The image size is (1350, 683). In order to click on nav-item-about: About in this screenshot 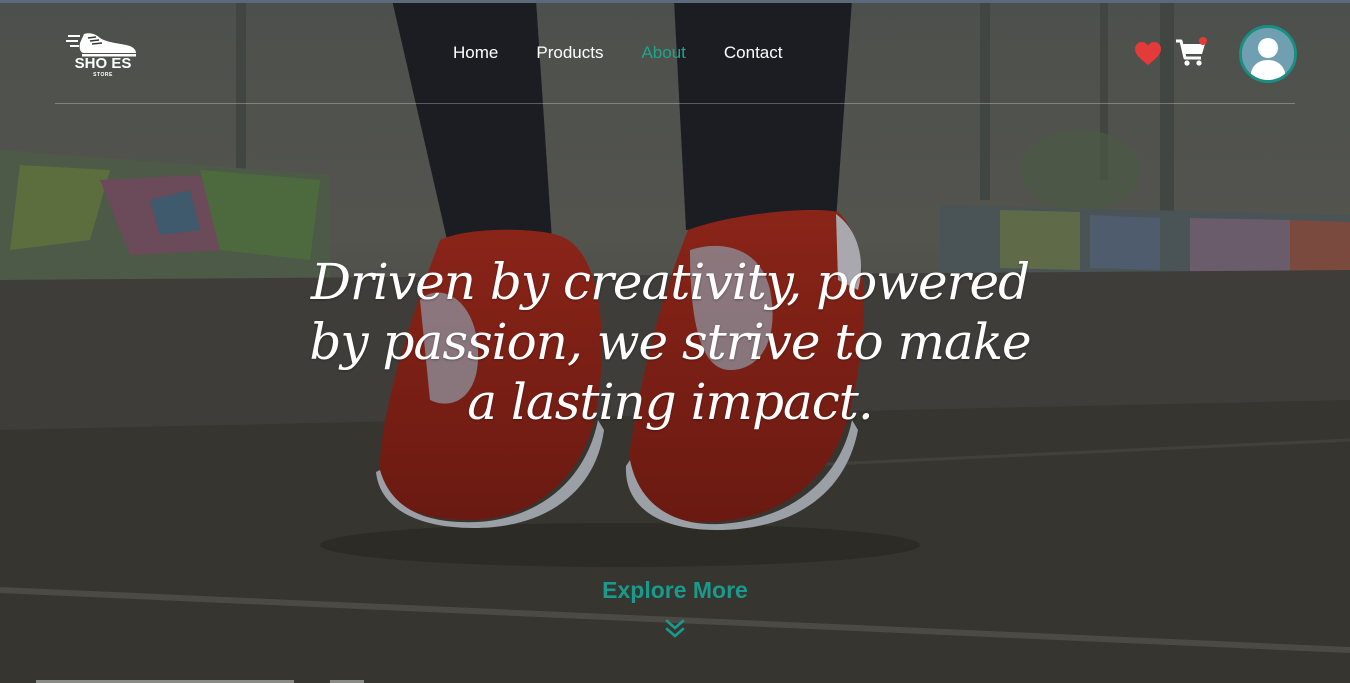, I will do `click(663, 53)`.